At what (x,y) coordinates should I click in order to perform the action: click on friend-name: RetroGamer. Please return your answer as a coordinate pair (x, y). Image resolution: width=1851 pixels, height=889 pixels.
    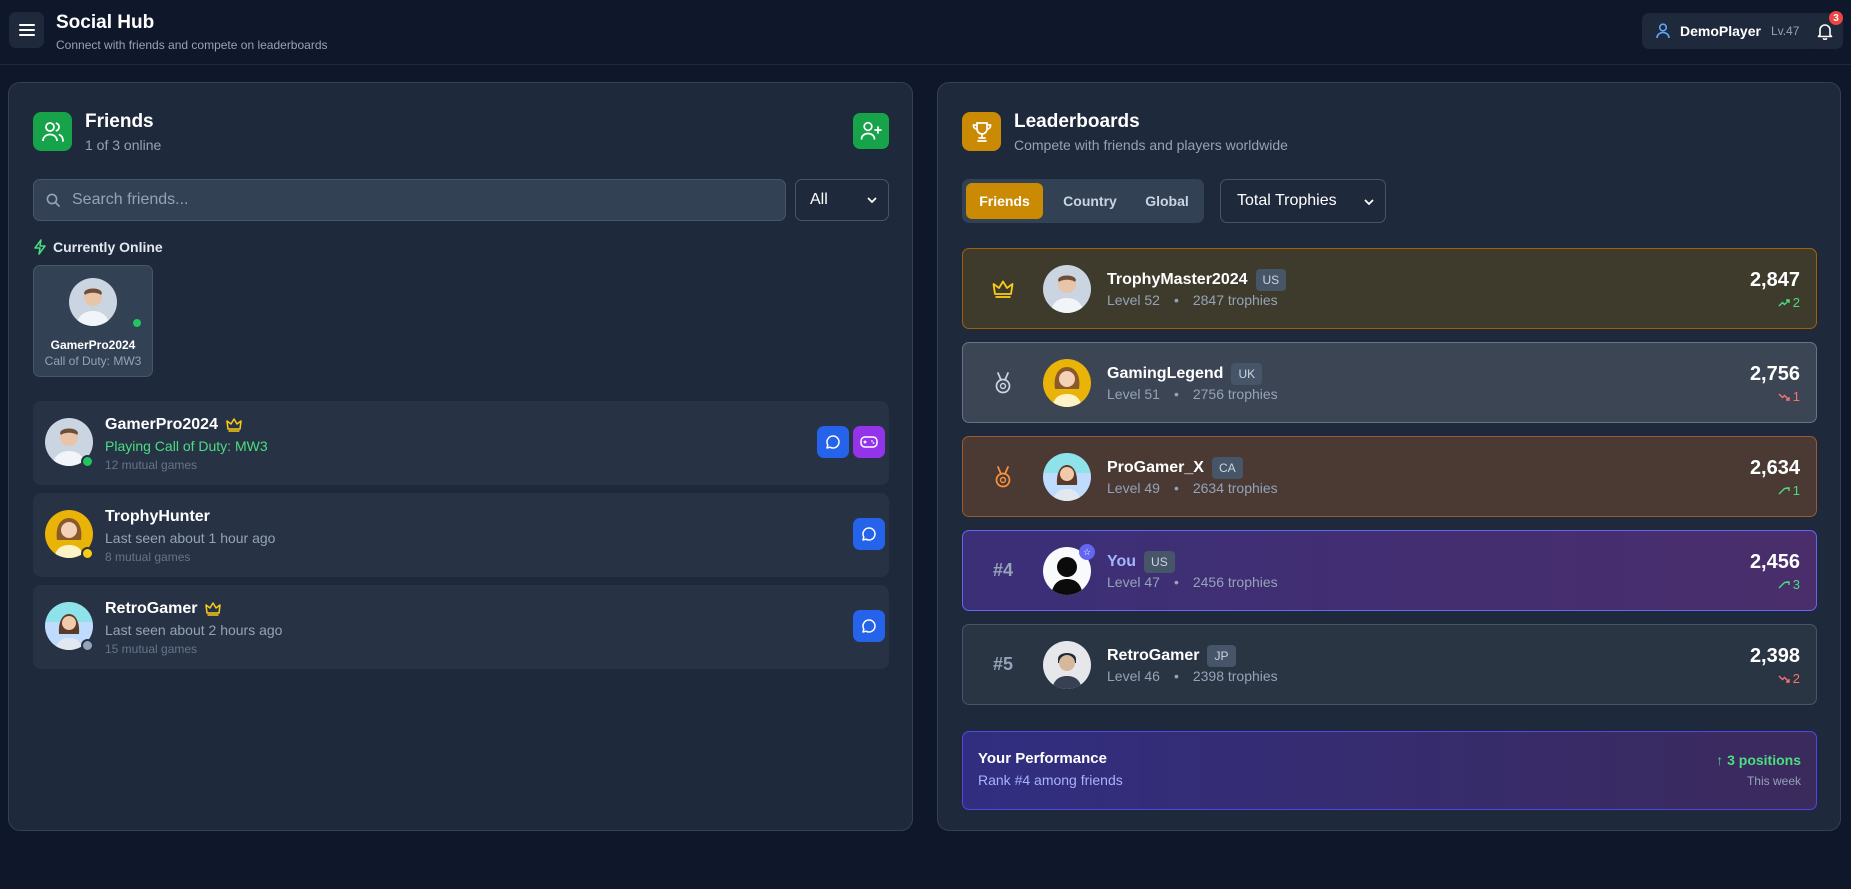
    Looking at the image, I should click on (151, 608).